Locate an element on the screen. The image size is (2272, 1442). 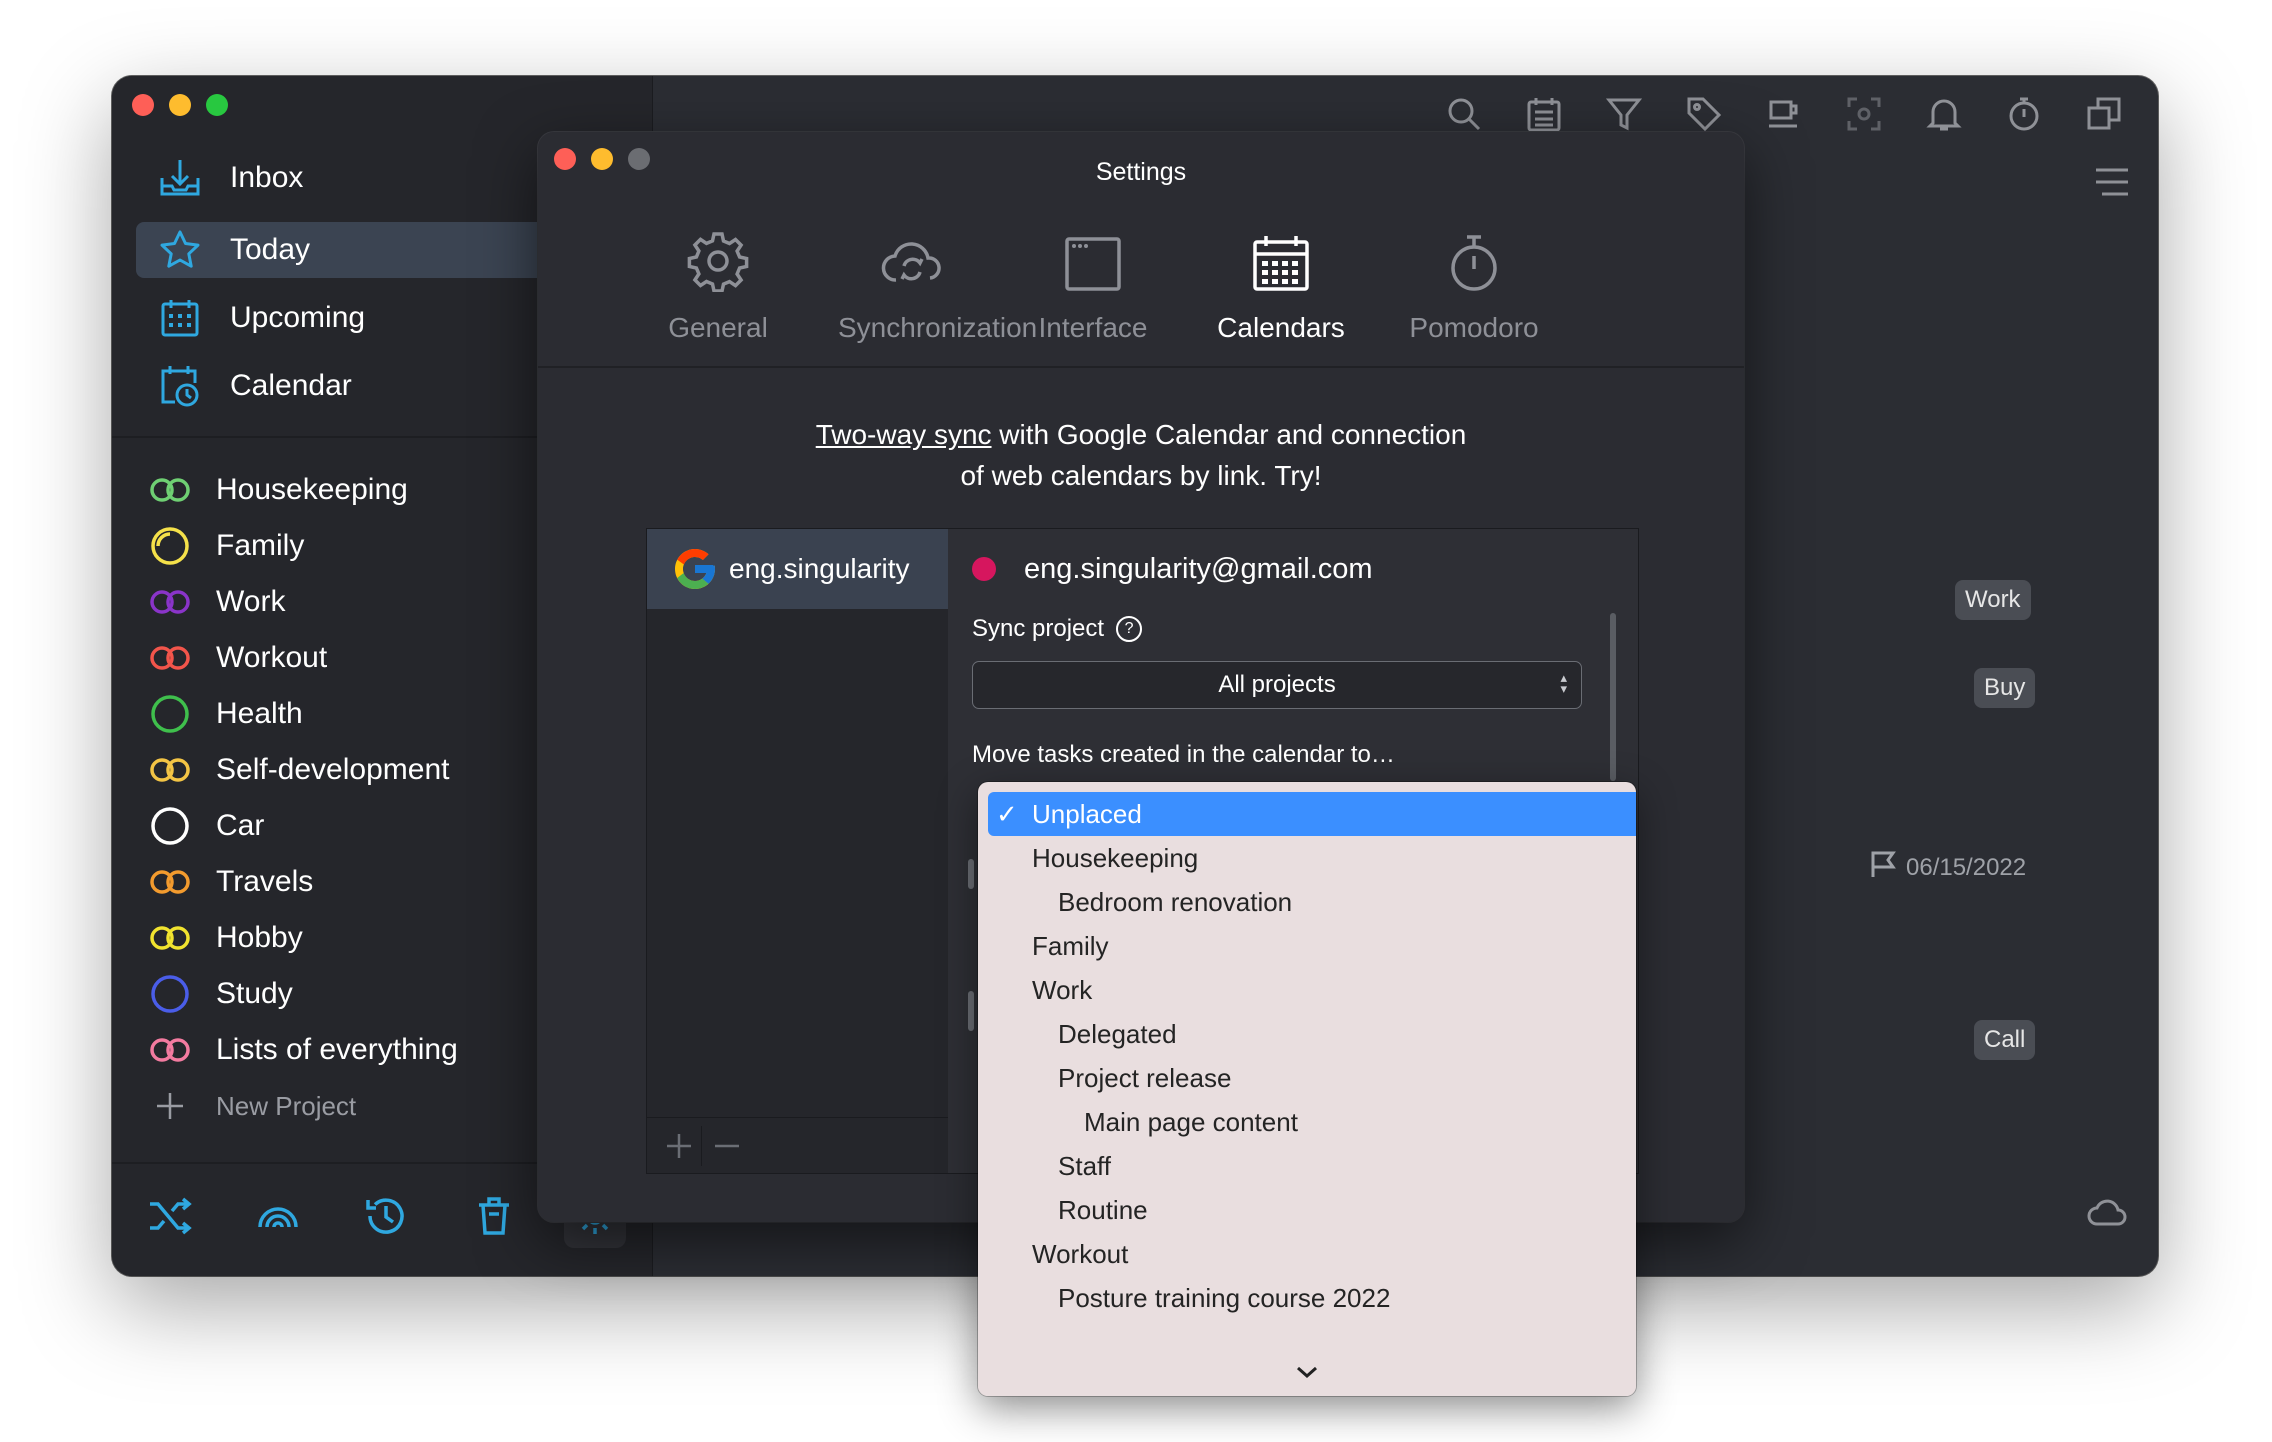
option-label: Housekeeping is located at coordinates (1115, 857).